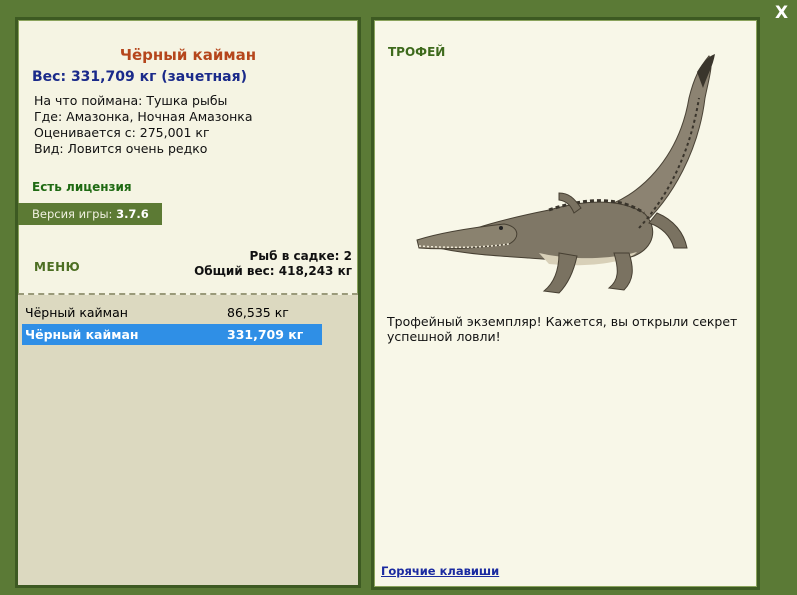 Image resolution: width=797 pixels, height=595 pixels. What do you see at coordinates (265, 334) in the screenshot?
I see `list-item-weight: 331,709 кг` at bounding box center [265, 334].